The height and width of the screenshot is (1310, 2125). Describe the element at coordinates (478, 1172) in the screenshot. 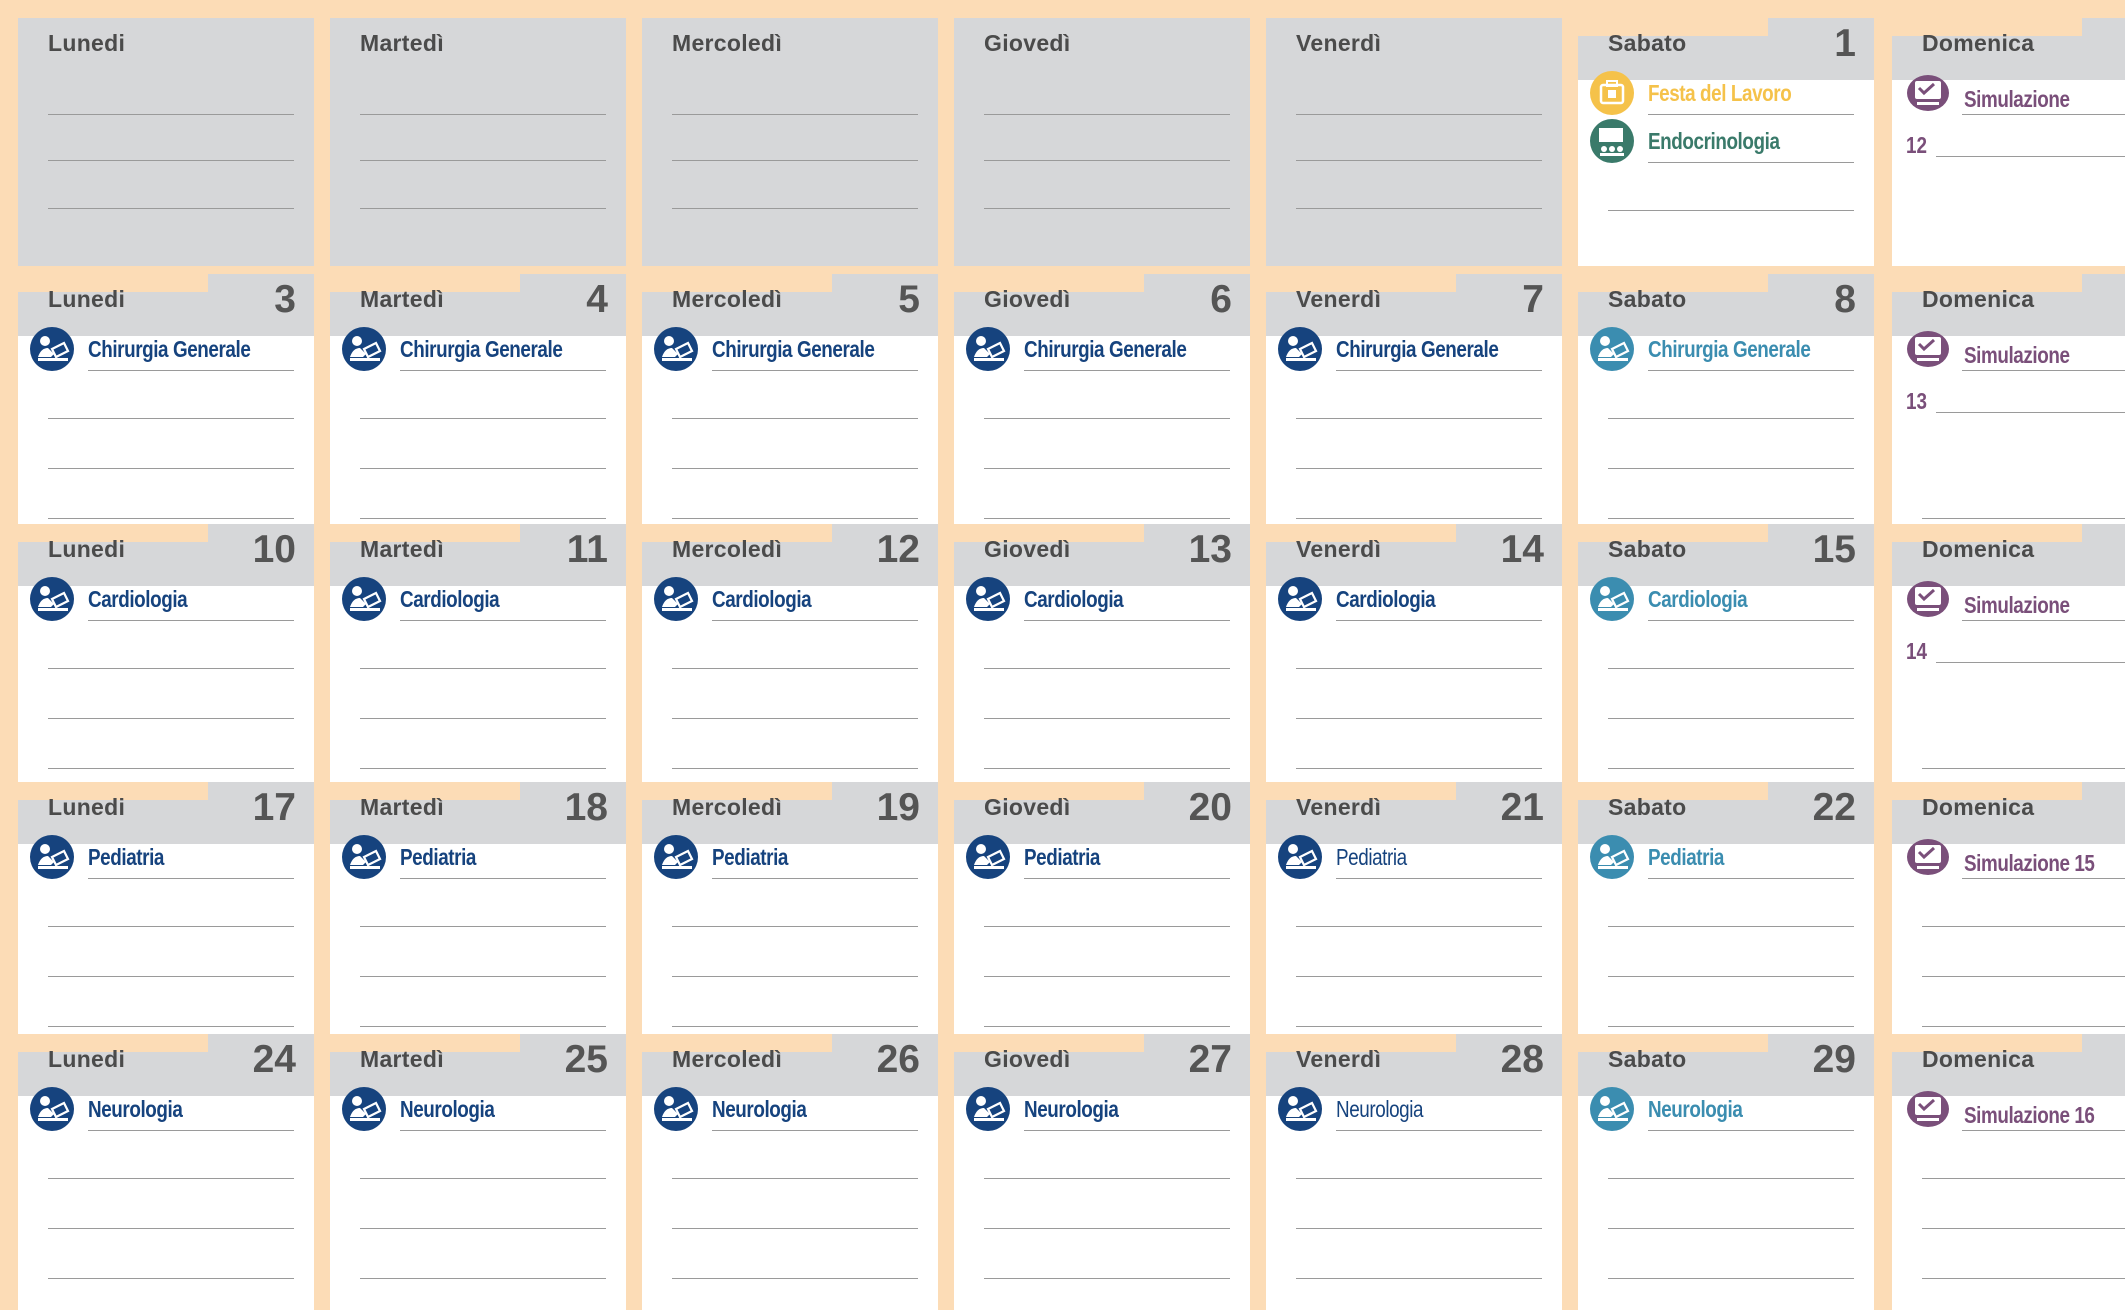

I see `calendar-day-cell: Martedì 25 Neurologia` at that location.